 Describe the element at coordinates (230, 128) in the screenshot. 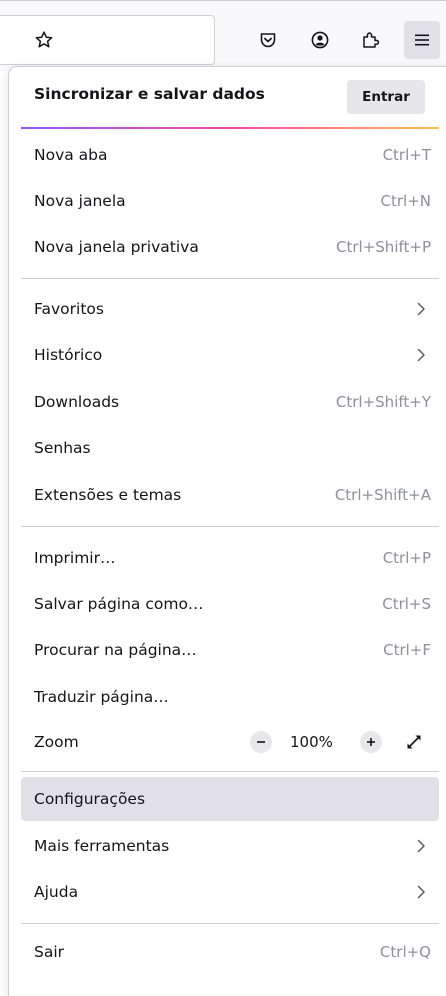

I see `sync-gradient-divider` at that location.